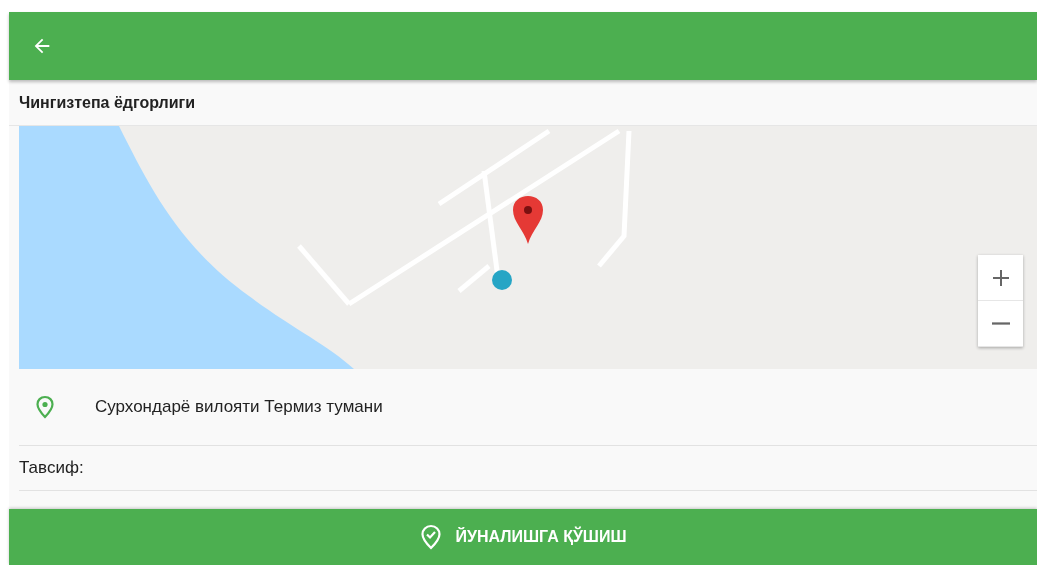 Image resolution: width=1037 pixels, height=565 pixels. I want to click on plus-icon, so click(1000, 277).